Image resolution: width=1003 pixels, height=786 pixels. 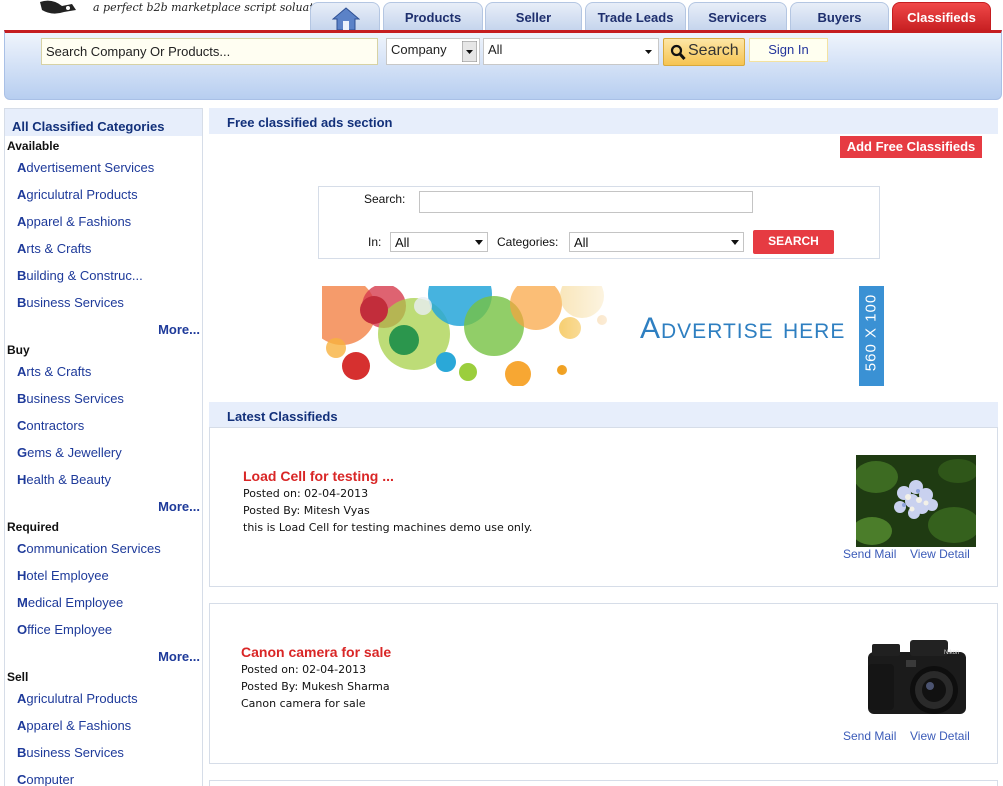 I want to click on search-label: Search:, so click(x=385, y=199).